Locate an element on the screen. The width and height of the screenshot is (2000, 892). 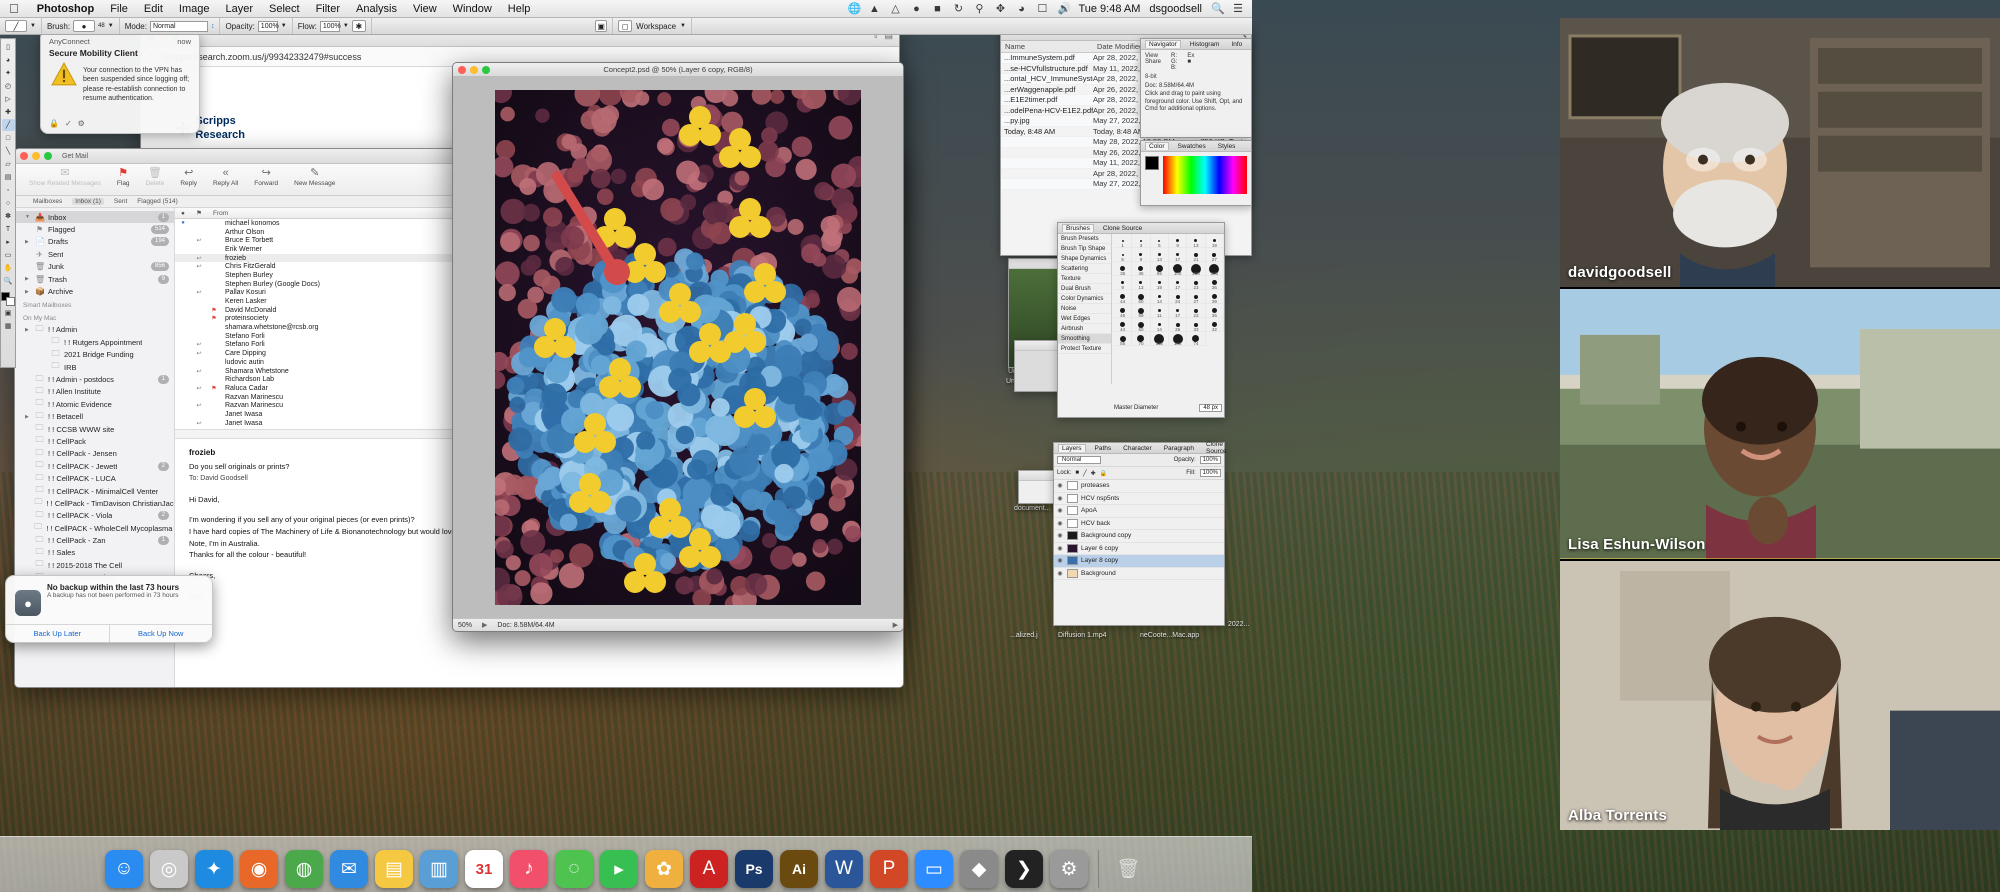
brush-tool-icon: ╱ is located at coordinates (16, 26).